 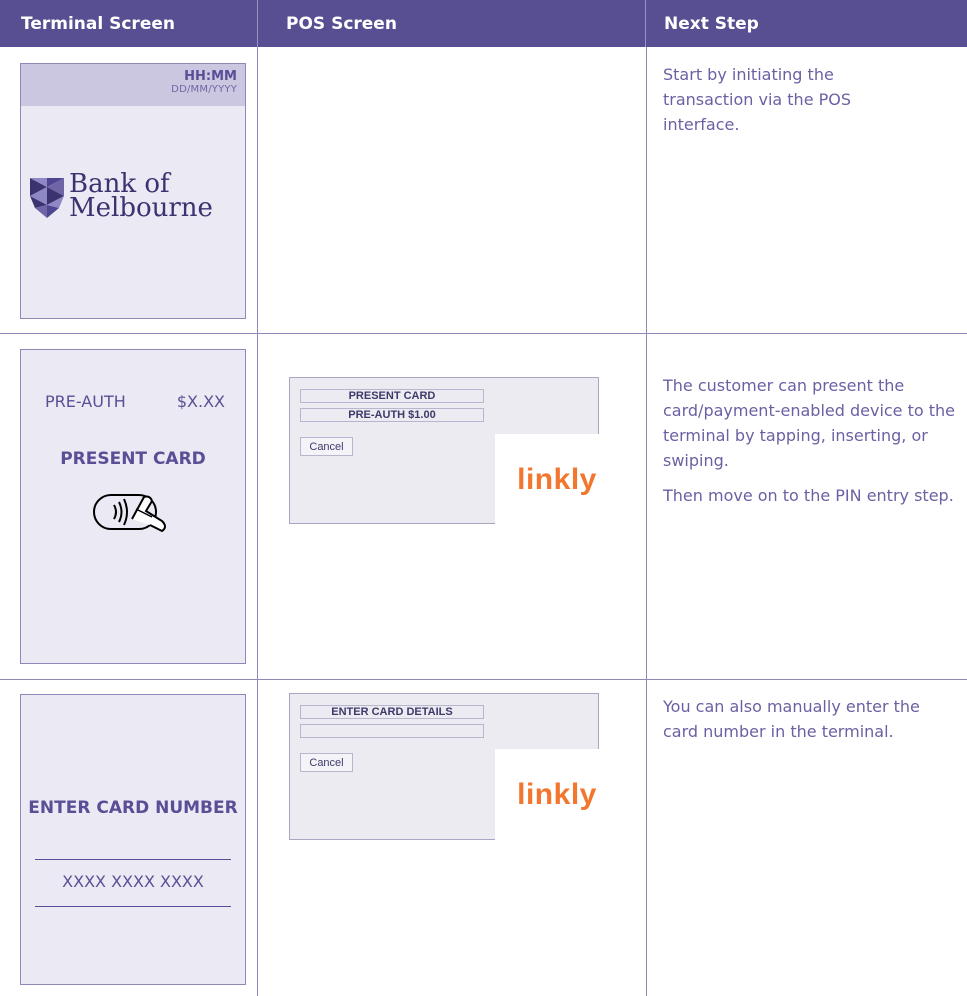 What do you see at coordinates (133, 839) in the screenshot?
I see `terminal-screen-enter-card: ENTER CARD NUMBER XXXX XXXX XXXX` at bounding box center [133, 839].